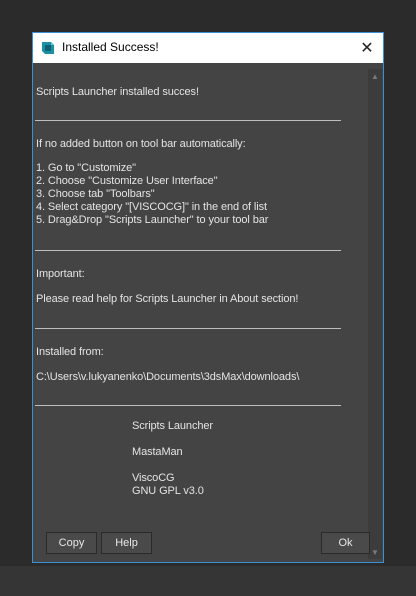 Image resolution: width=416 pixels, height=596 pixels. Describe the element at coordinates (49, 48) in the screenshot. I see `3ds-max-icon` at that location.